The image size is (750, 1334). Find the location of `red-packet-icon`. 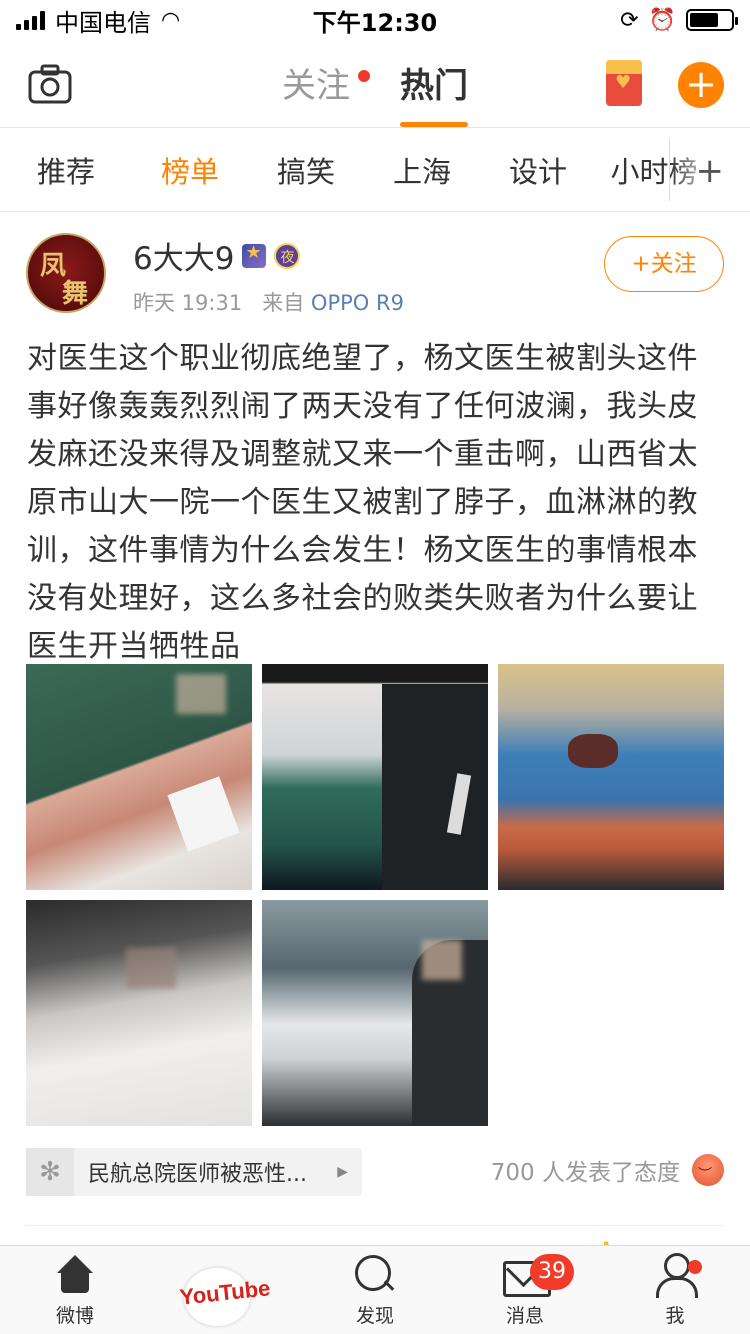

red-packet-icon is located at coordinates (624, 83).